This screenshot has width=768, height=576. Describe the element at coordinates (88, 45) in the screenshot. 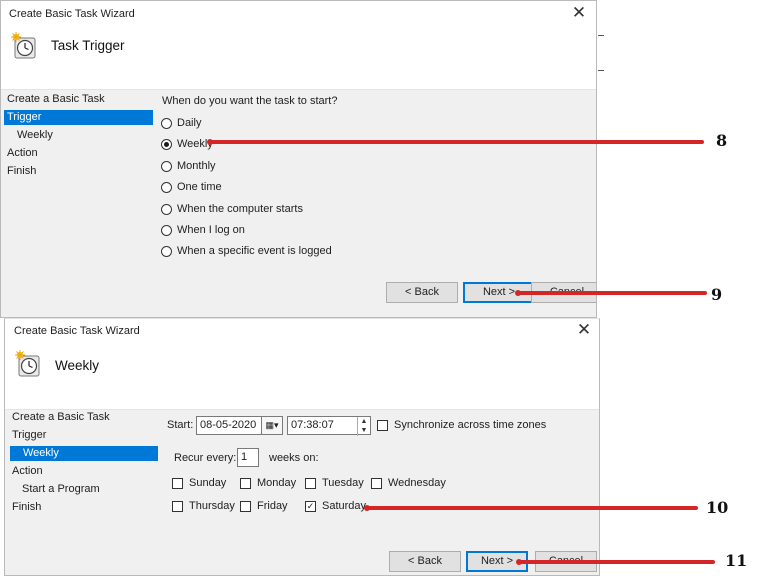

I see `page-title: Task Trigger` at that location.